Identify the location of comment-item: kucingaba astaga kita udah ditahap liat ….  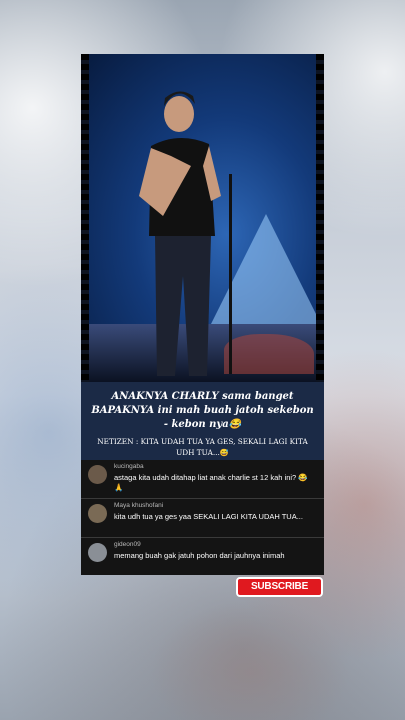
(202, 479).